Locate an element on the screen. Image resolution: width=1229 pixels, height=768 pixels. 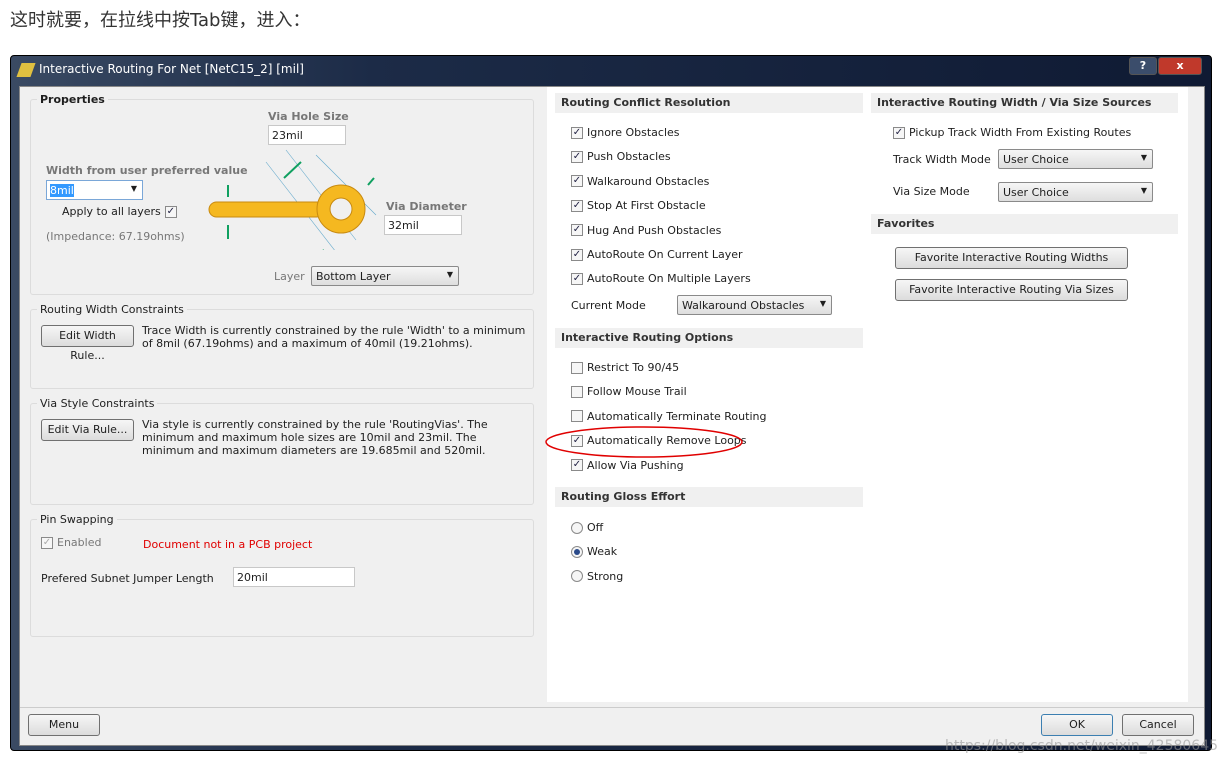
track-width-mode-select: User Choice is located at coordinates (1075, 159).